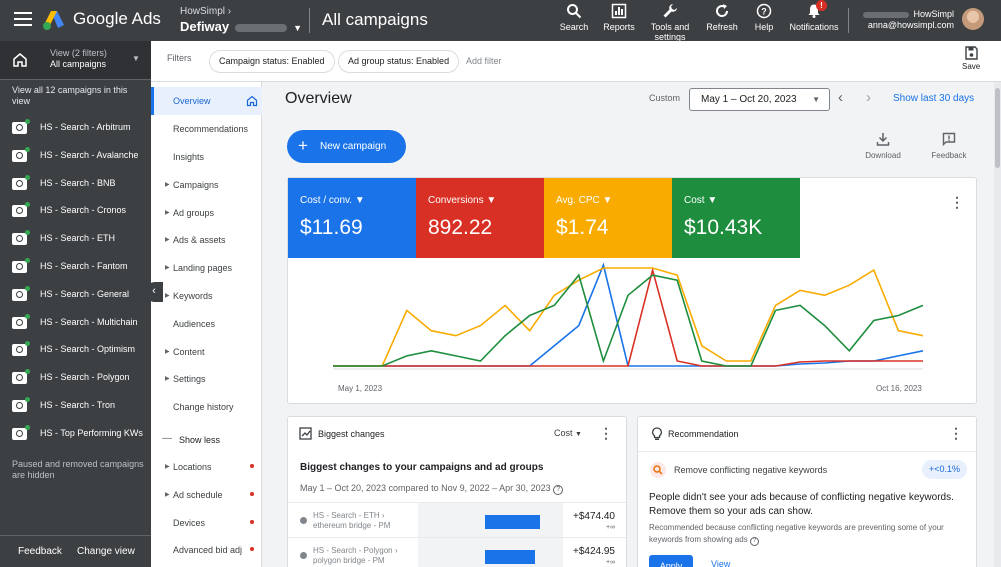 The height and width of the screenshot is (567, 1001). Describe the element at coordinates (568, 433) in the screenshot. I see `metric-selector: Cost ▼` at that location.